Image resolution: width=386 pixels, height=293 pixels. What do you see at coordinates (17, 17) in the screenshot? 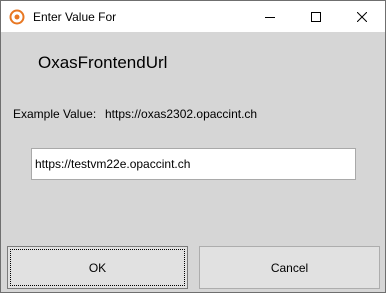
I see `app-icon` at bounding box center [17, 17].